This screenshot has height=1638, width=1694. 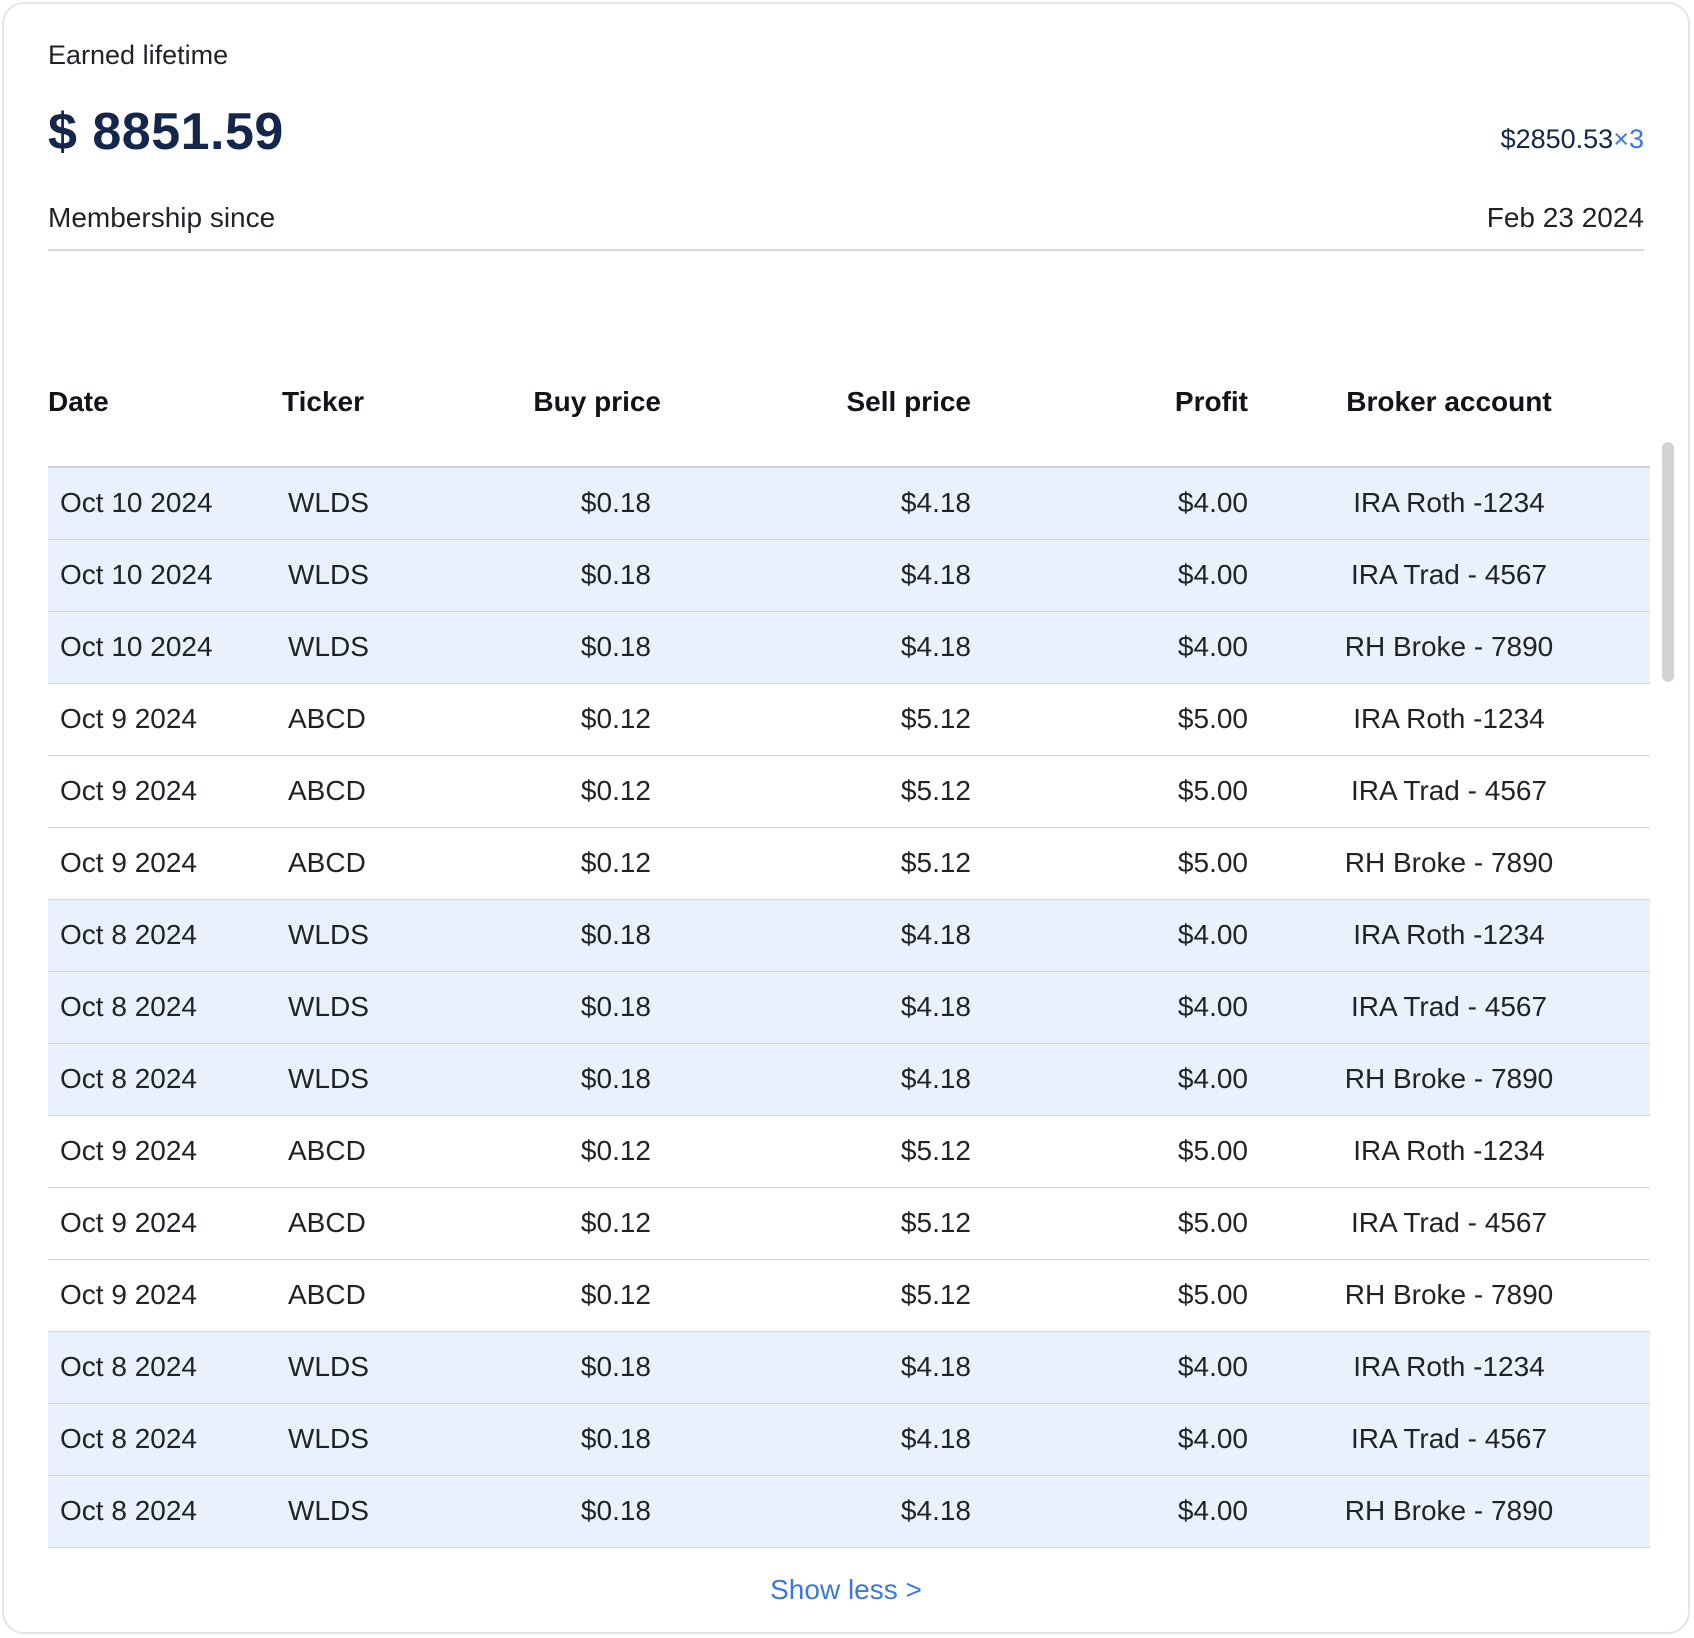 What do you see at coordinates (138, 55) in the screenshot?
I see `earned-lifetime-label: Earned lifetime` at bounding box center [138, 55].